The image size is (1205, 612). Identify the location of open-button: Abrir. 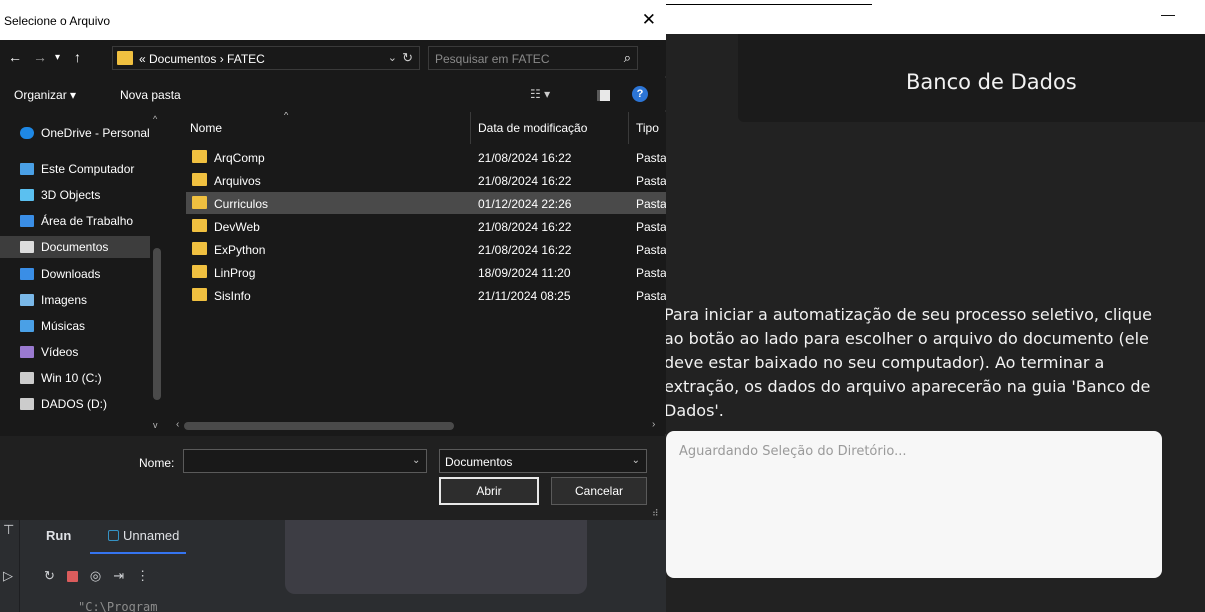
(489, 491).